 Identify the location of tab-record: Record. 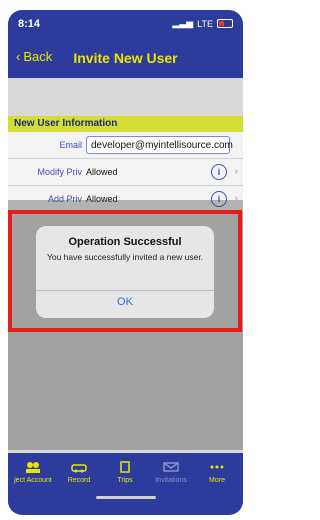
(79, 472).